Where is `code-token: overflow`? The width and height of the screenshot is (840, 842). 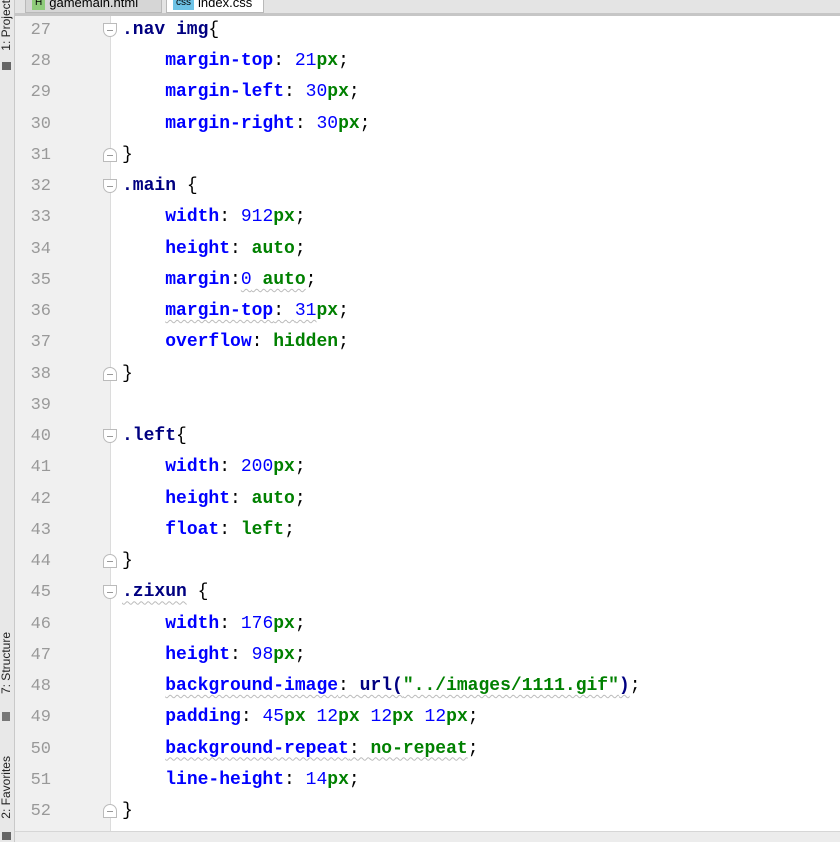 code-token: overflow is located at coordinates (208, 342).